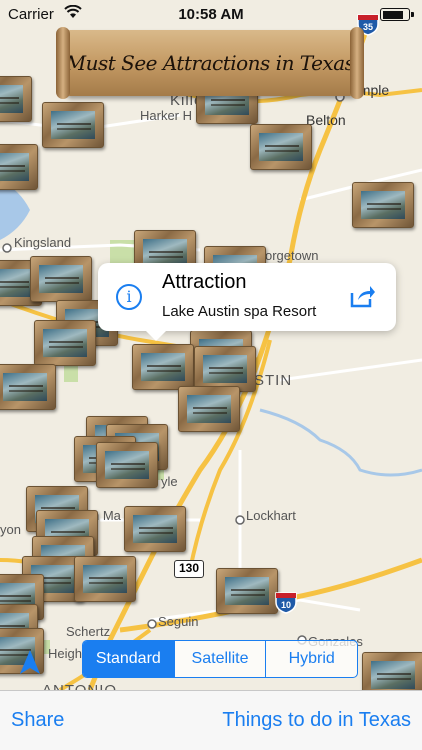  Describe the element at coordinates (397, 14) in the screenshot. I see `battery-icon` at that location.